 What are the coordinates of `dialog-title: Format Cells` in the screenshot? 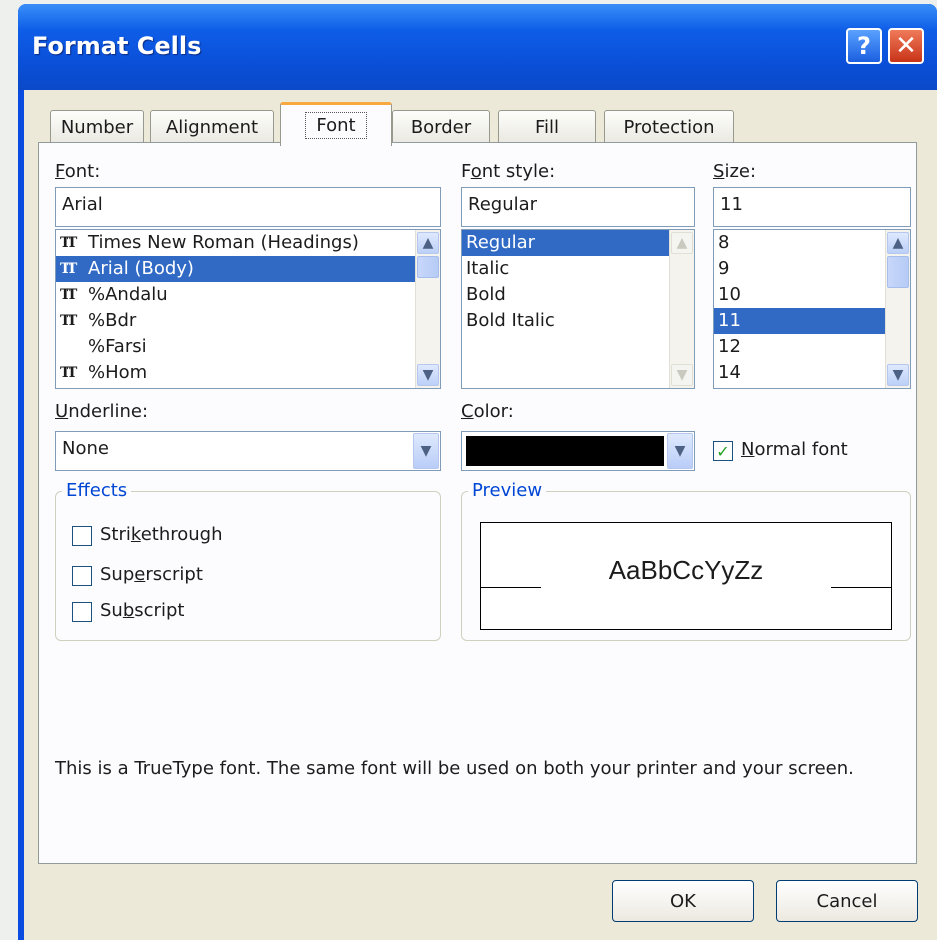 It's located at (117, 46).